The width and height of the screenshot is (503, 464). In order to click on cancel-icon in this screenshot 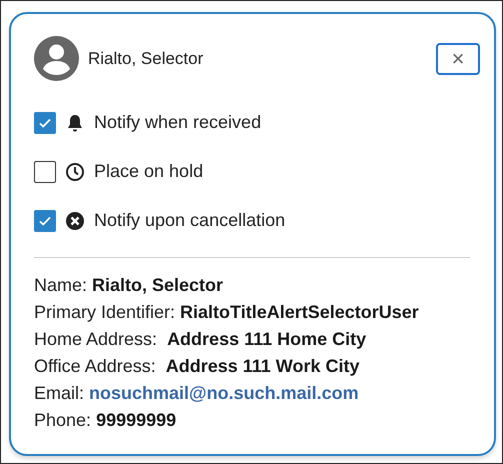, I will do `click(75, 220)`.